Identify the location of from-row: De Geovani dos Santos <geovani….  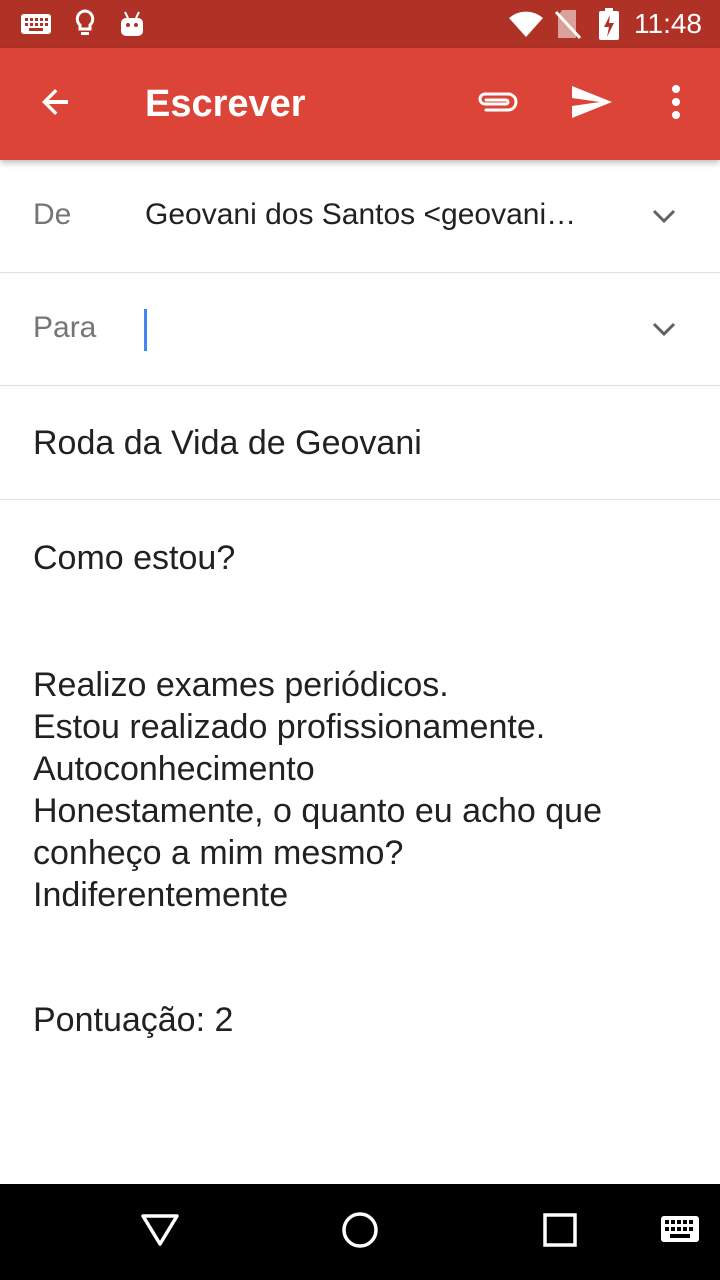
(360, 216).